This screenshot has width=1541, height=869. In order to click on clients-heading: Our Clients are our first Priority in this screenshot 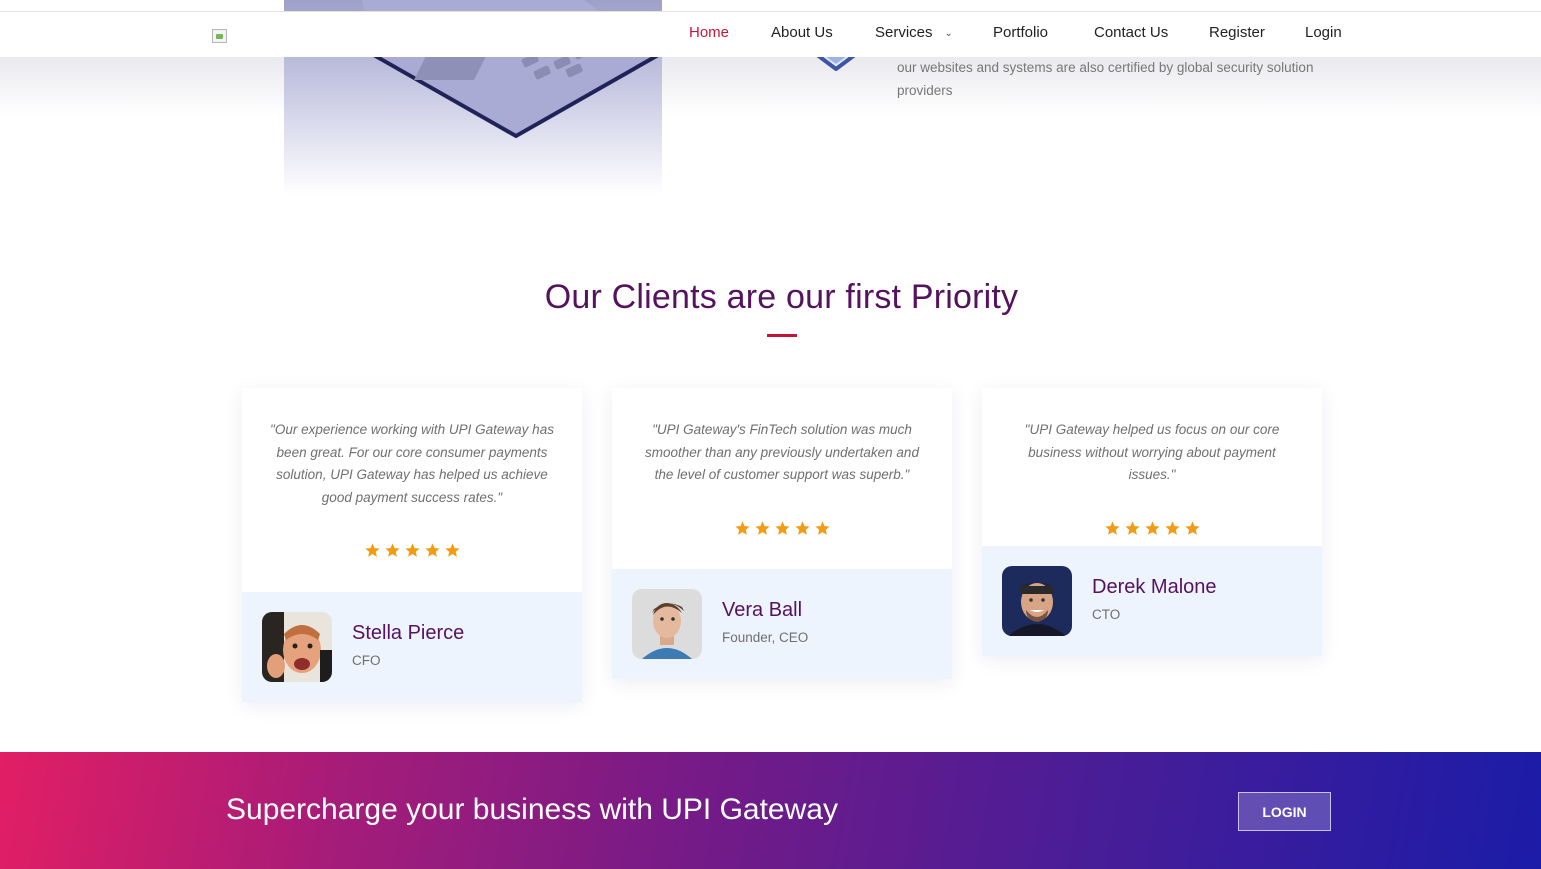, I will do `click(781, 297)`.